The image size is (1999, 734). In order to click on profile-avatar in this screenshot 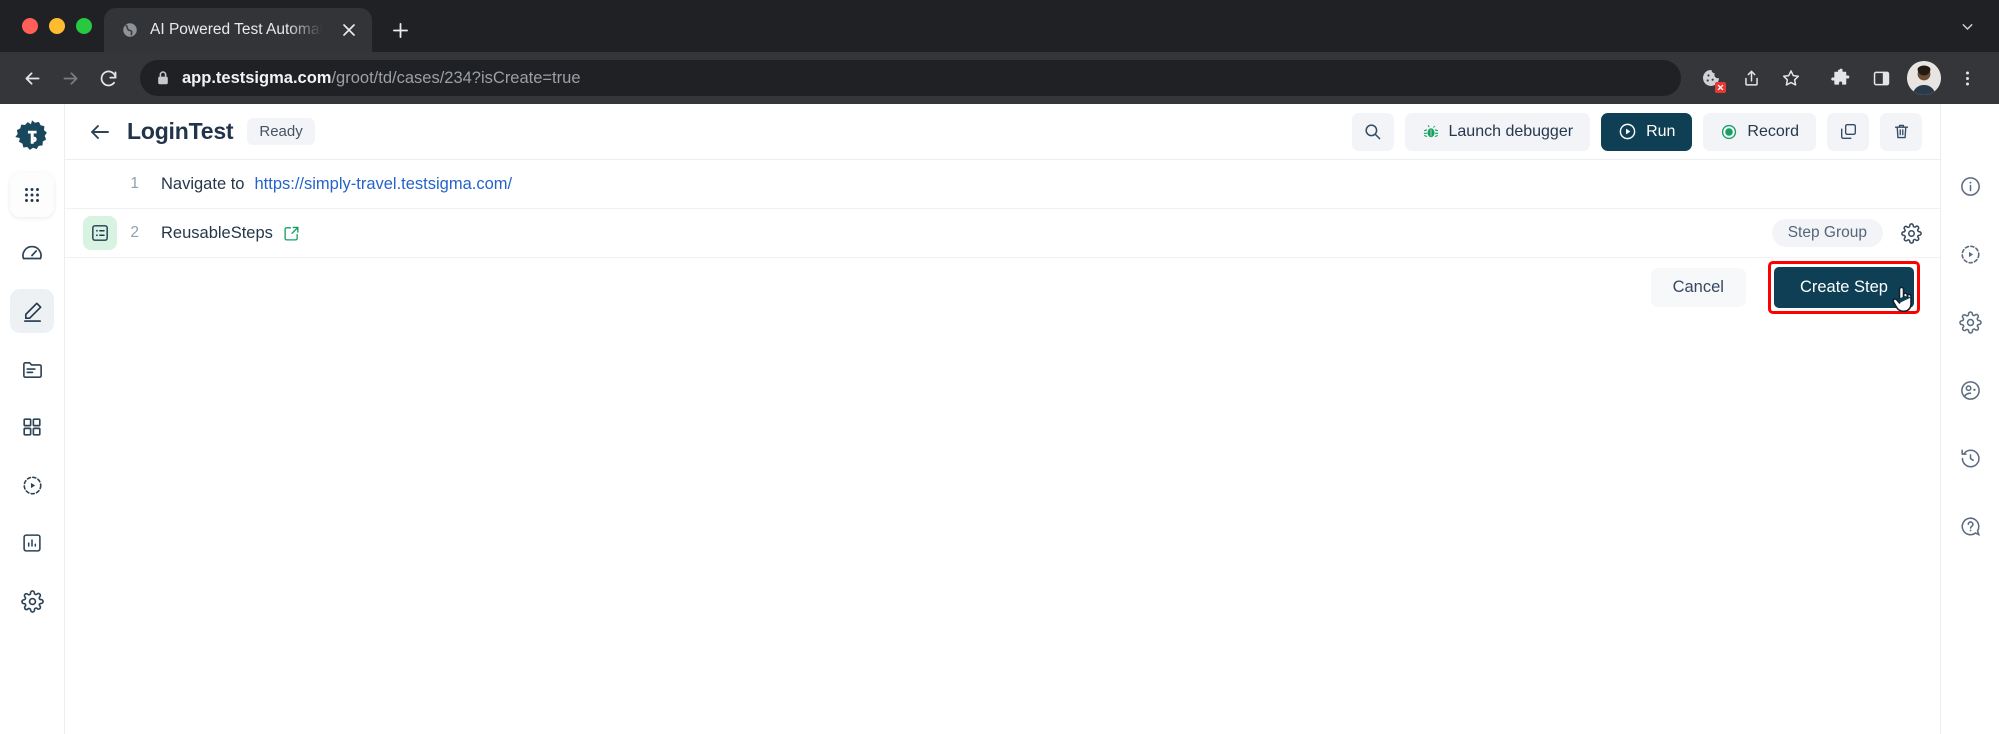, I will do `click(1924, 78)`.